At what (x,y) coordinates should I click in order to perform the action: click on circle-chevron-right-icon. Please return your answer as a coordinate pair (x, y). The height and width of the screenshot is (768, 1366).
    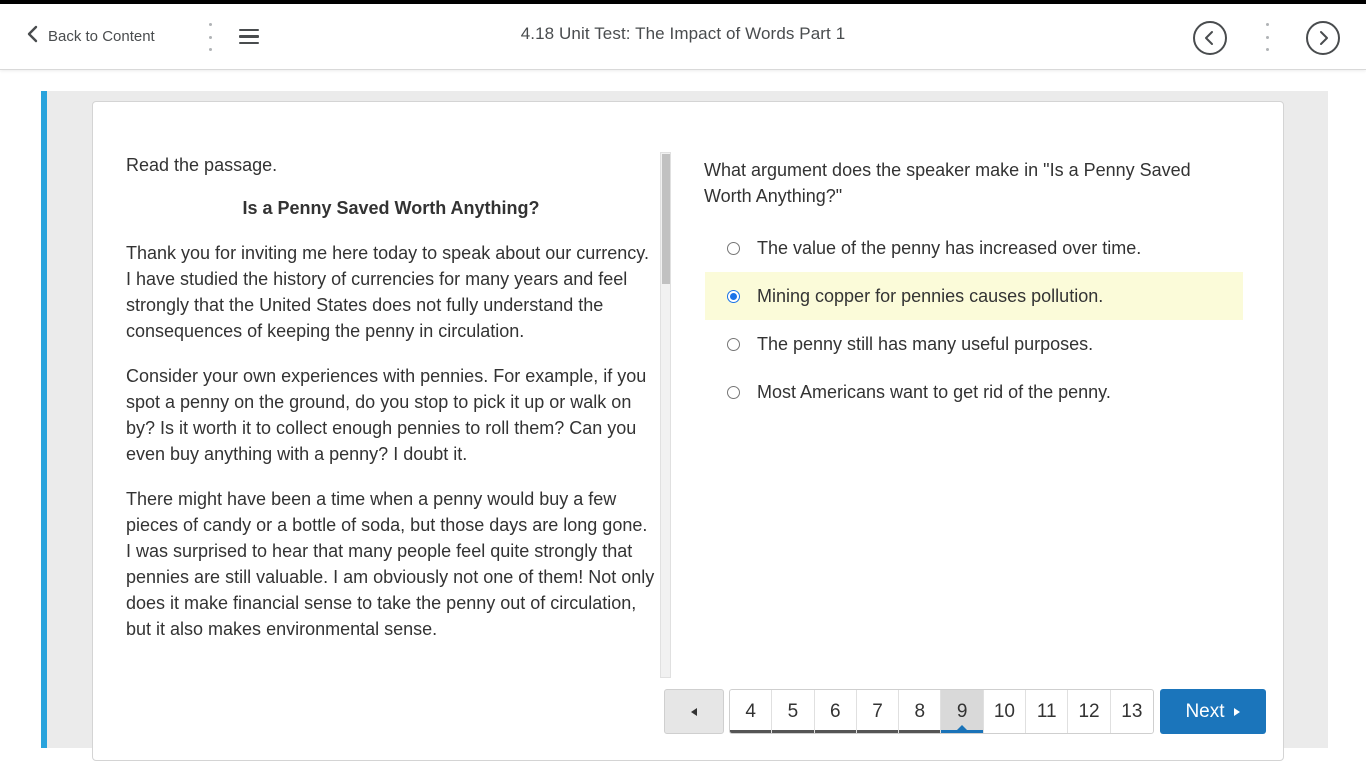
    Looking at the image, I should click on (1324, 38).